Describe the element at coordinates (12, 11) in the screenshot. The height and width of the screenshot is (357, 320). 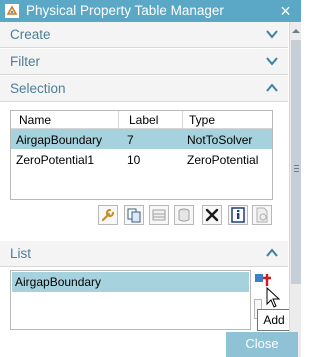
I see `app-icon` at that location.